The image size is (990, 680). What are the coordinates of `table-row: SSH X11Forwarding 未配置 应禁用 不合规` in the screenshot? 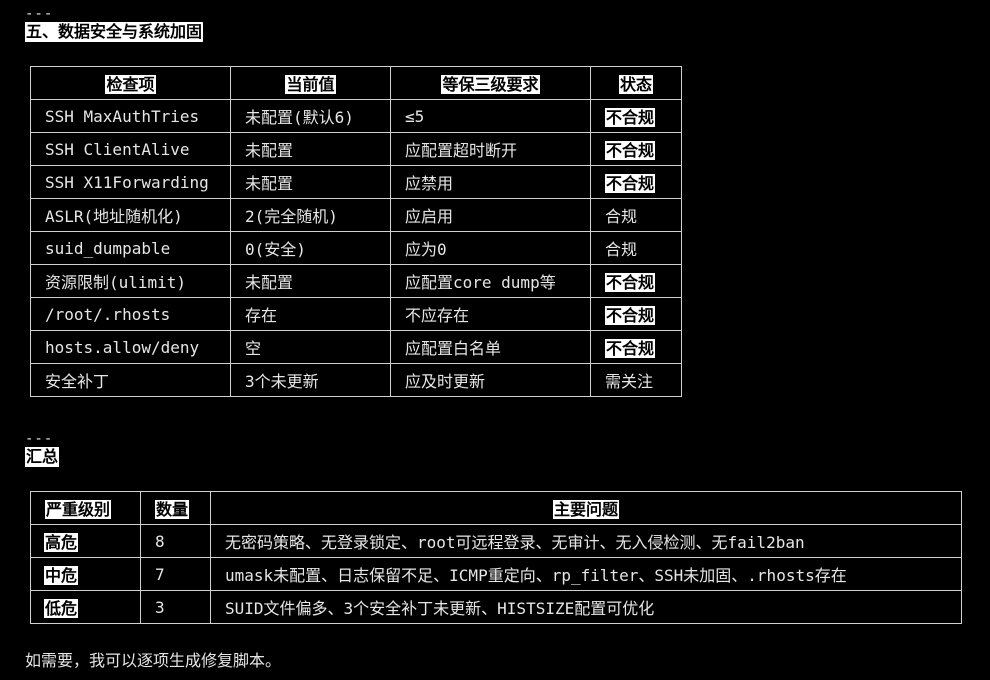 It's located at (356, 182).